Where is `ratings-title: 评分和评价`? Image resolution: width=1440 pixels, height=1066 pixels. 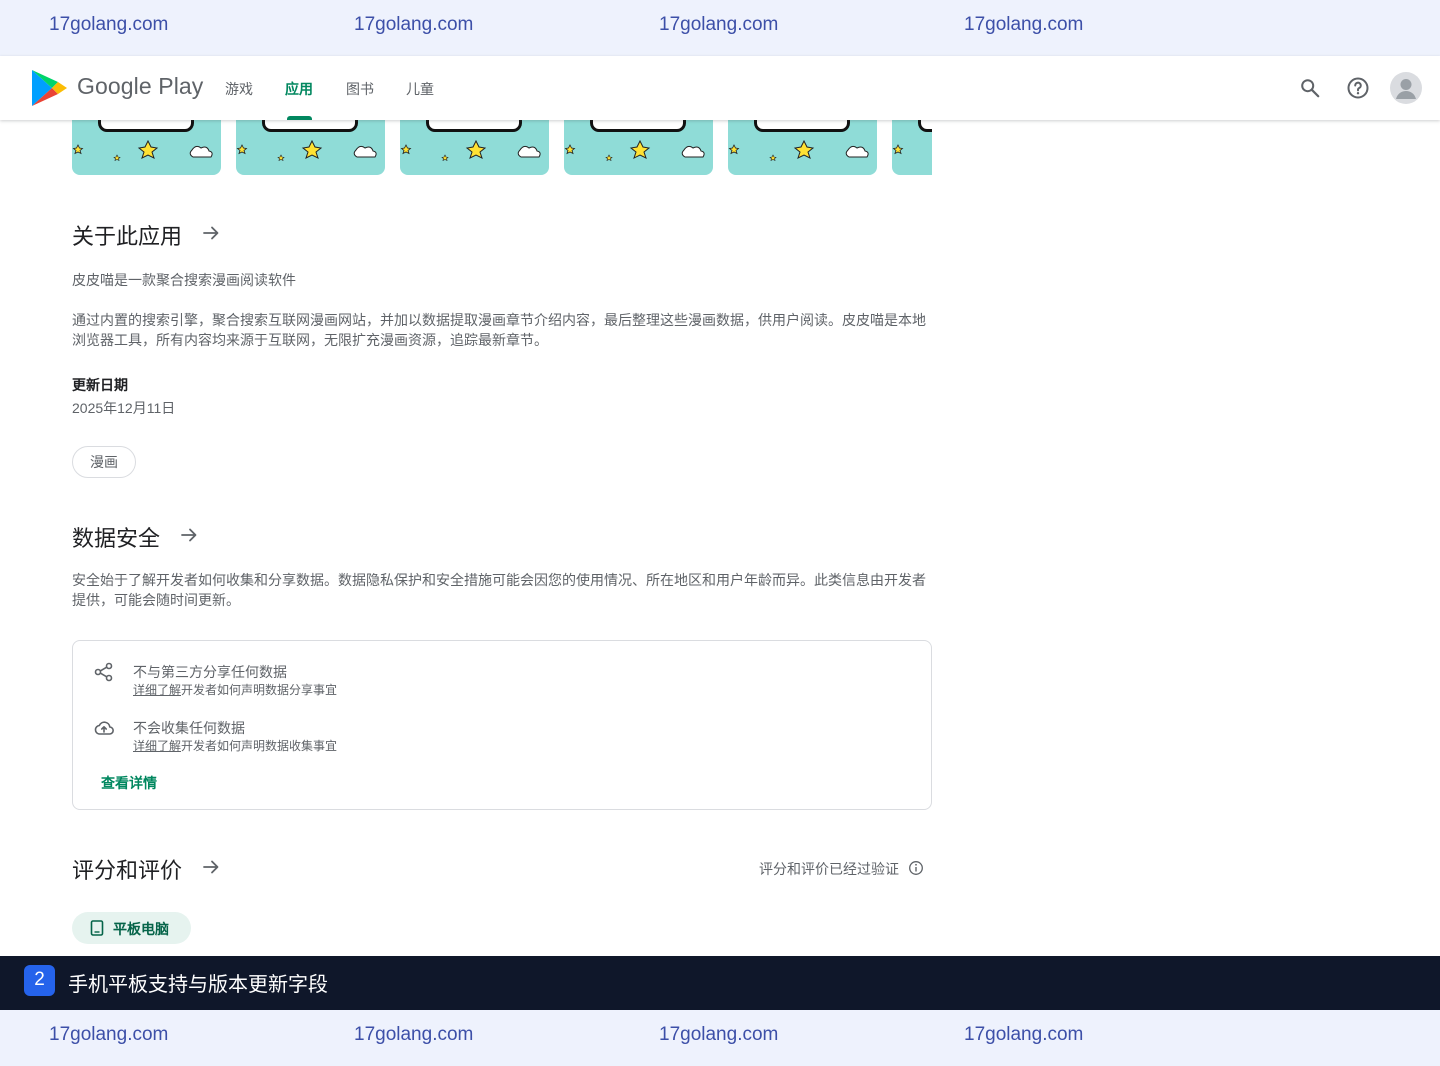 ratings-title: 评分和评价 is located at coordinates (127, 869).